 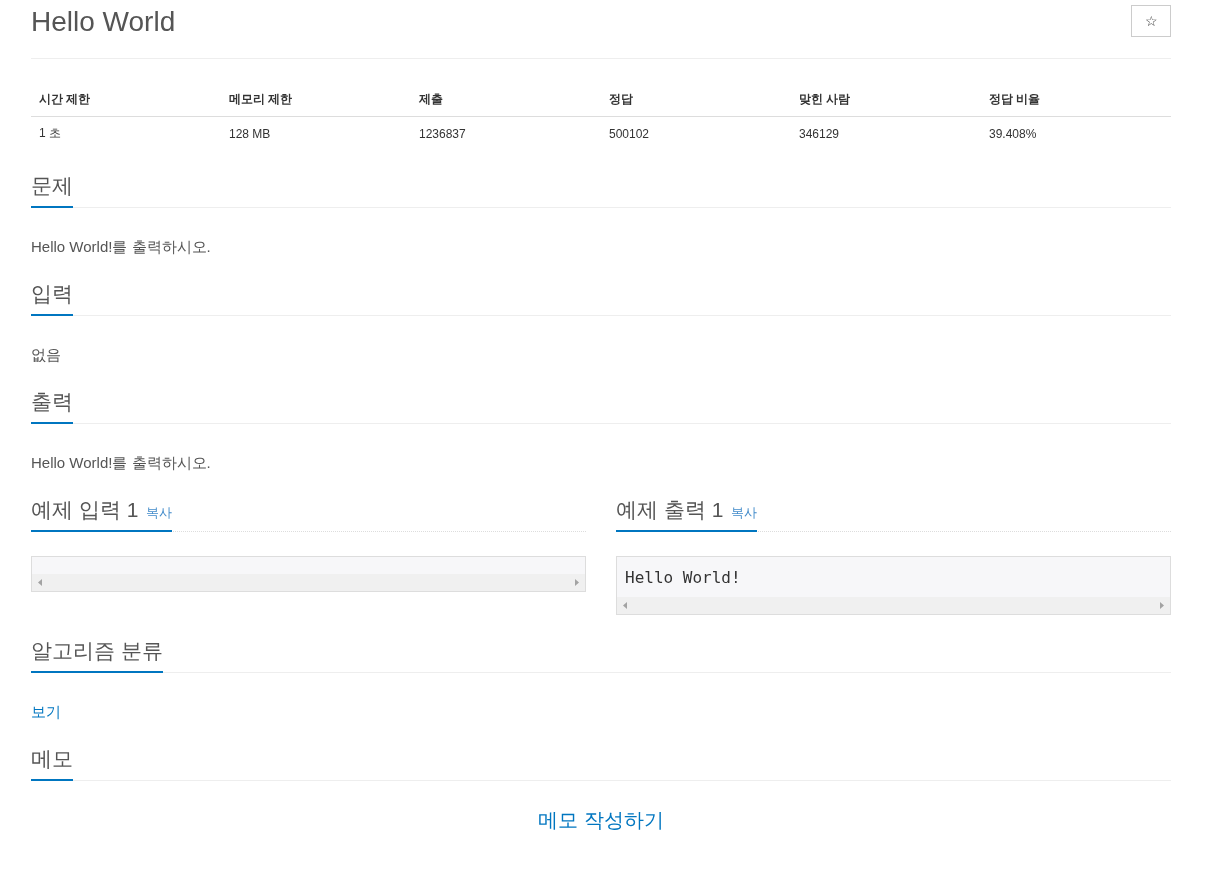 What do you see at coordinates (696, 133) in the screenshot?
I see `table-cell: 500102` at bounding box center [696, 133].